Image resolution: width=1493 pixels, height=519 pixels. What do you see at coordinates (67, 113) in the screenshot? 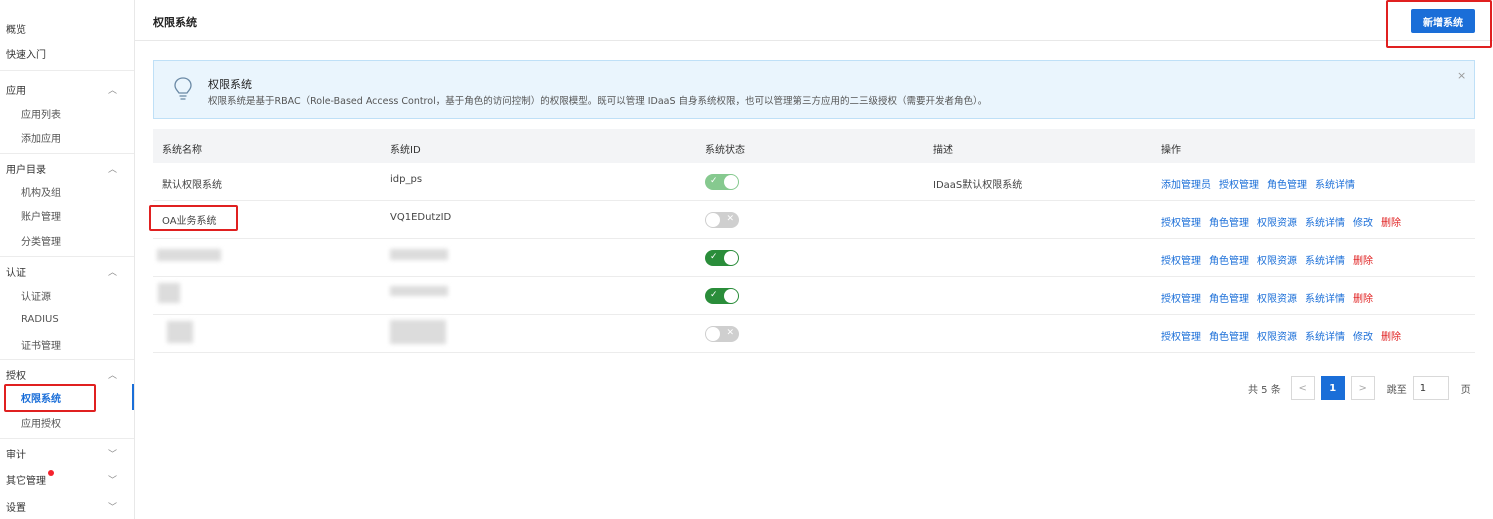
I see `sidebar-item-app-list: 应用列表` at bounding box center [67, 113].